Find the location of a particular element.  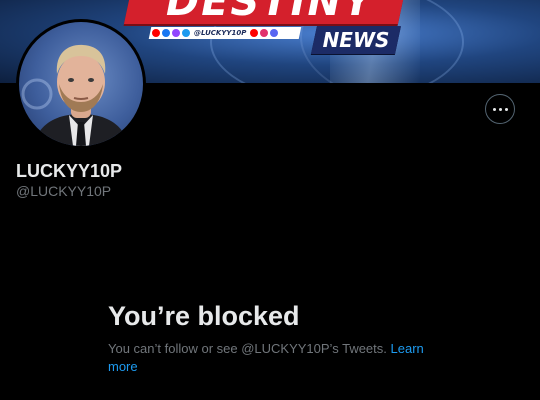

more-options-button is located at coordinates (500, 109).